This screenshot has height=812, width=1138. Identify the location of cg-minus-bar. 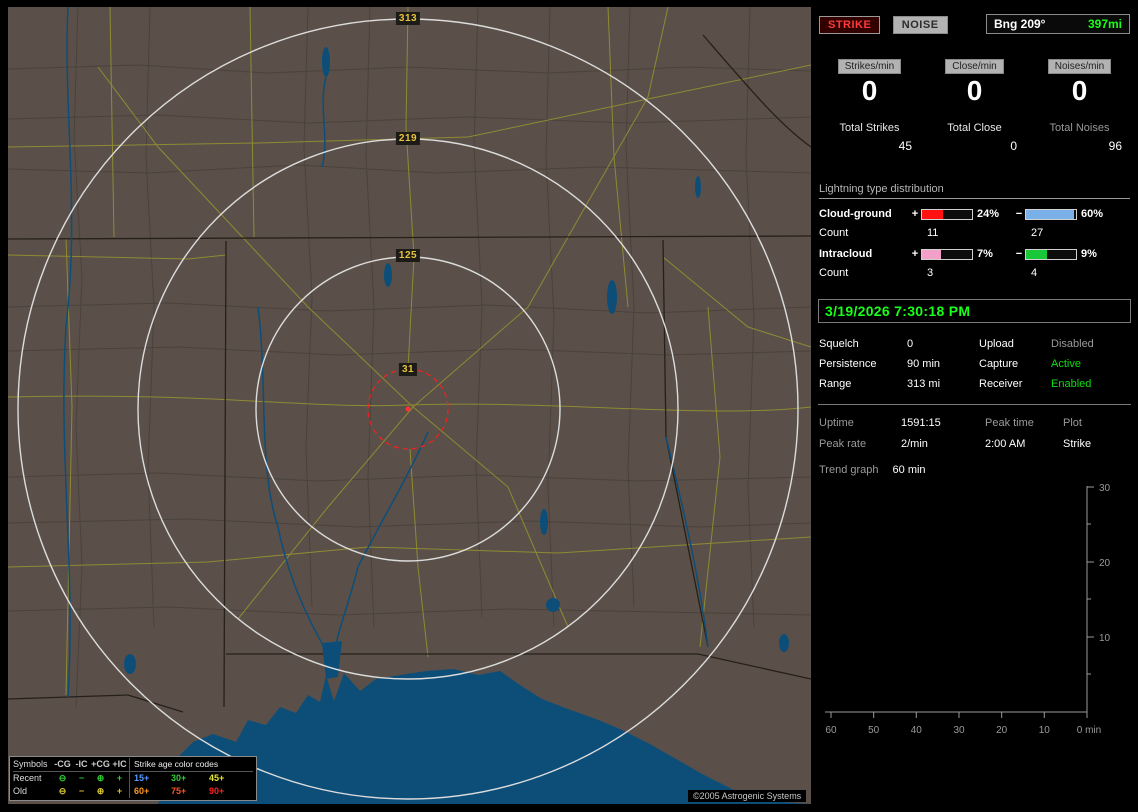
(1051, 214).